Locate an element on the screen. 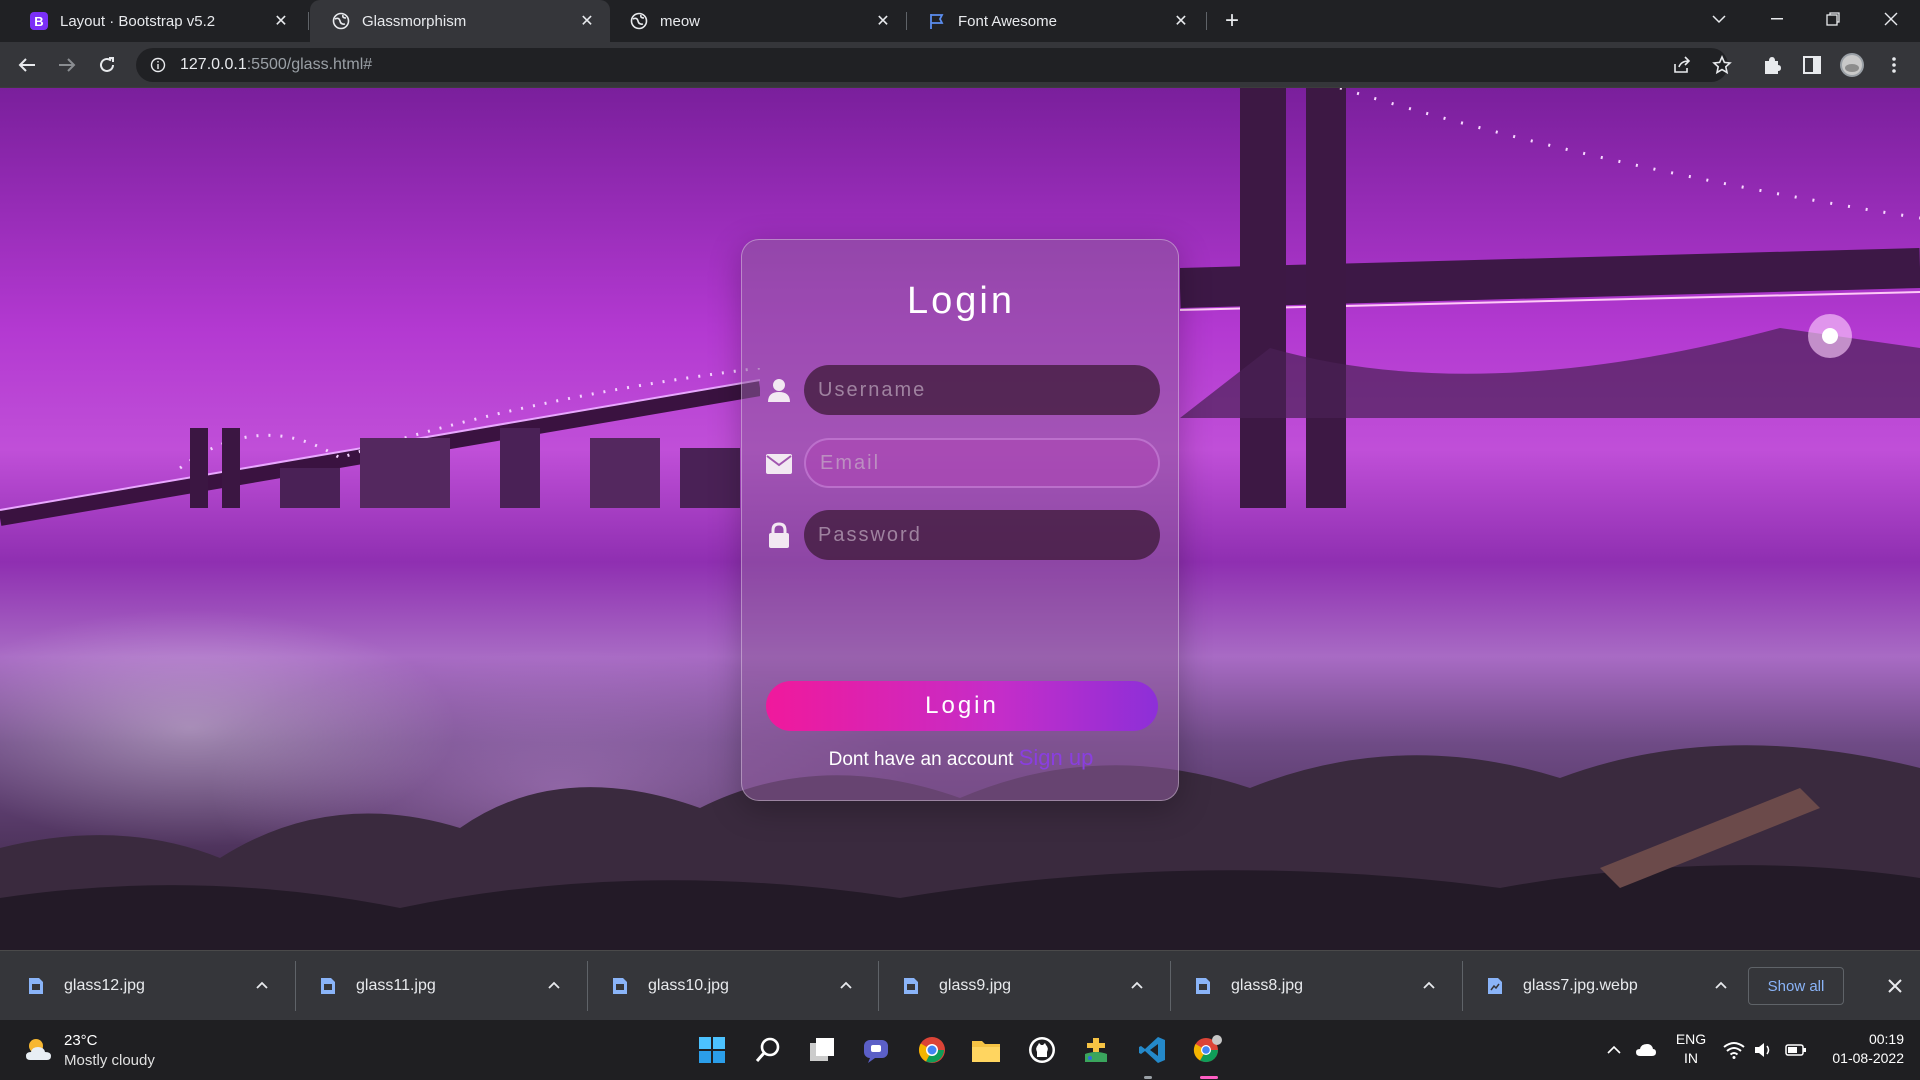 The height and width of the screenshot is (1080, 1920). windows-start-icon is located at coordinates (712, 1050).